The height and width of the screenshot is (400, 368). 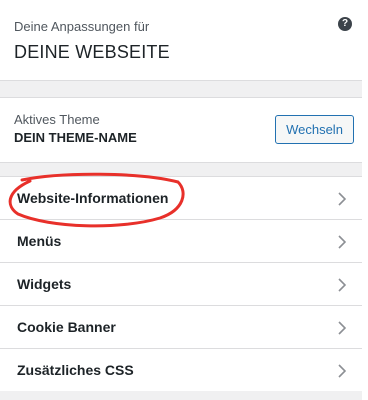 I want to click on menu-item-cookie-banner: Cookie Banner, so click(x=181, y=326).